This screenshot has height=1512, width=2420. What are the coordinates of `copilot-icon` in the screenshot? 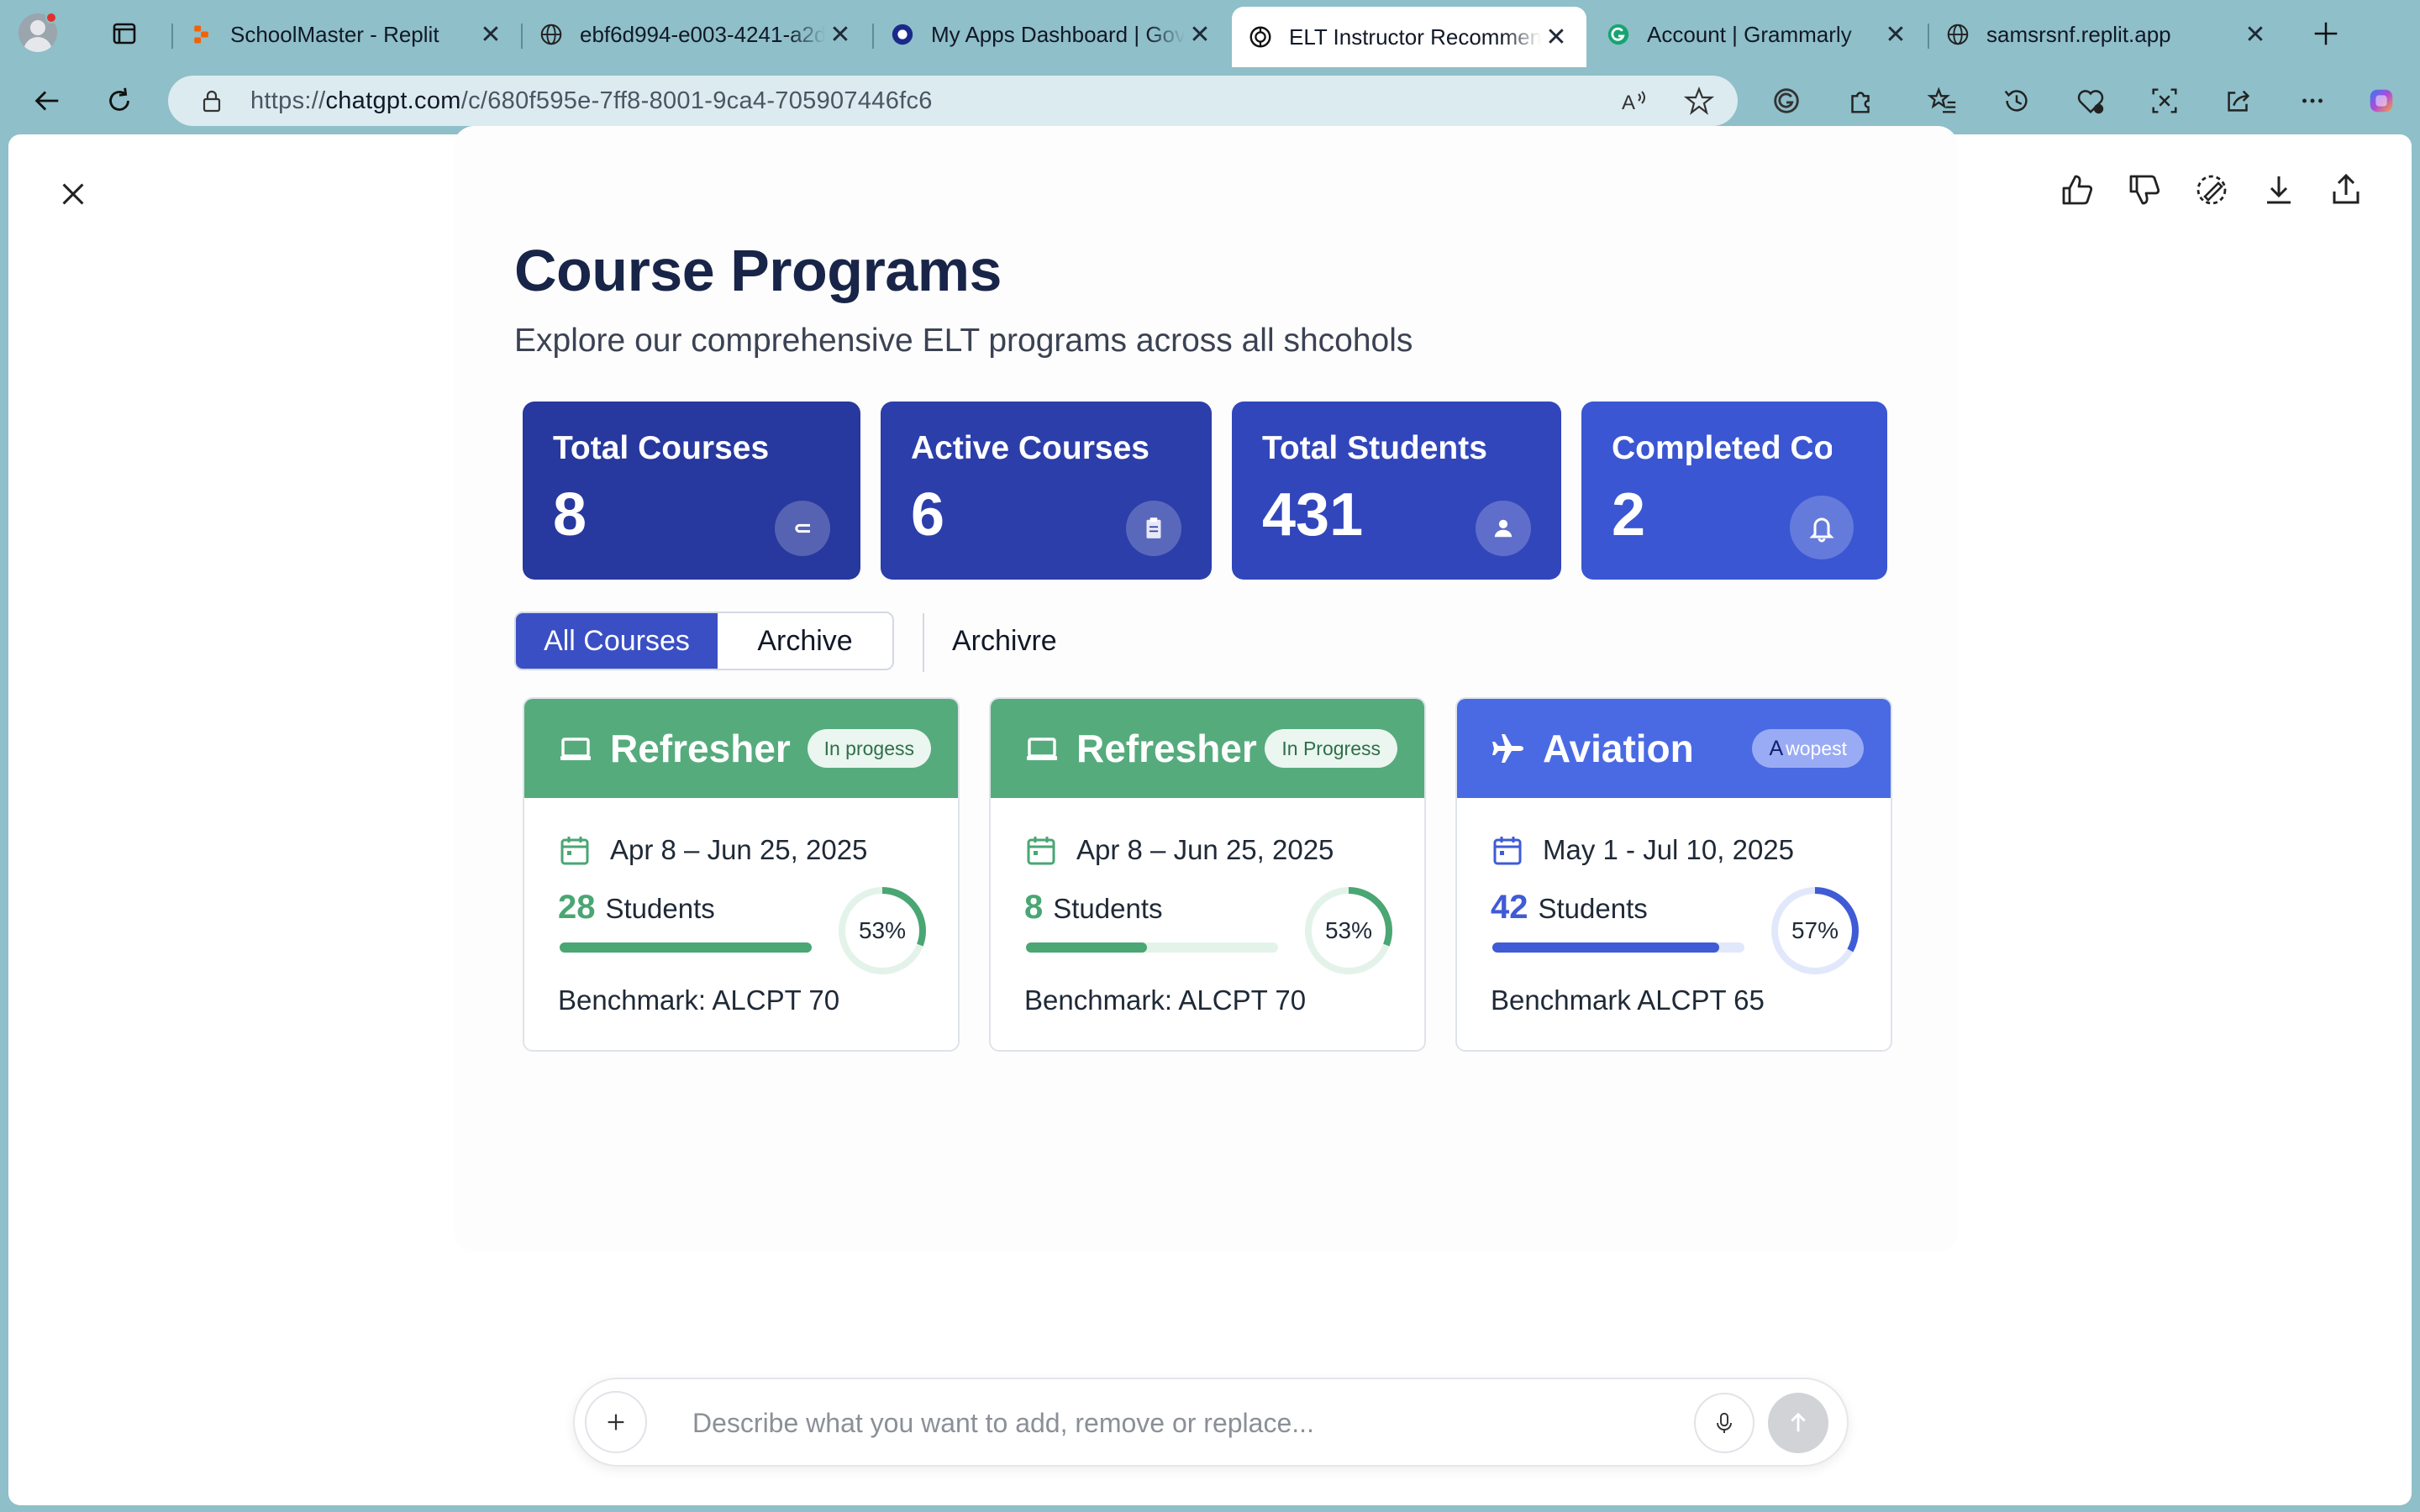 It's located at (2382, 101).